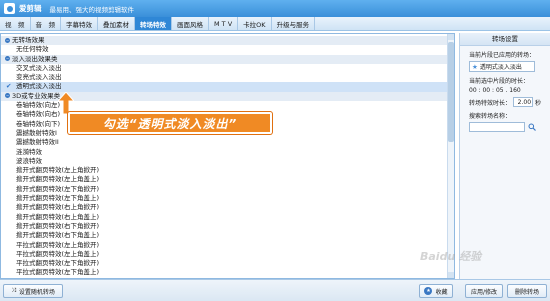  I want to click on list-item-label: 平拉式翻页特效(左上角掀开), so click(58, 244).